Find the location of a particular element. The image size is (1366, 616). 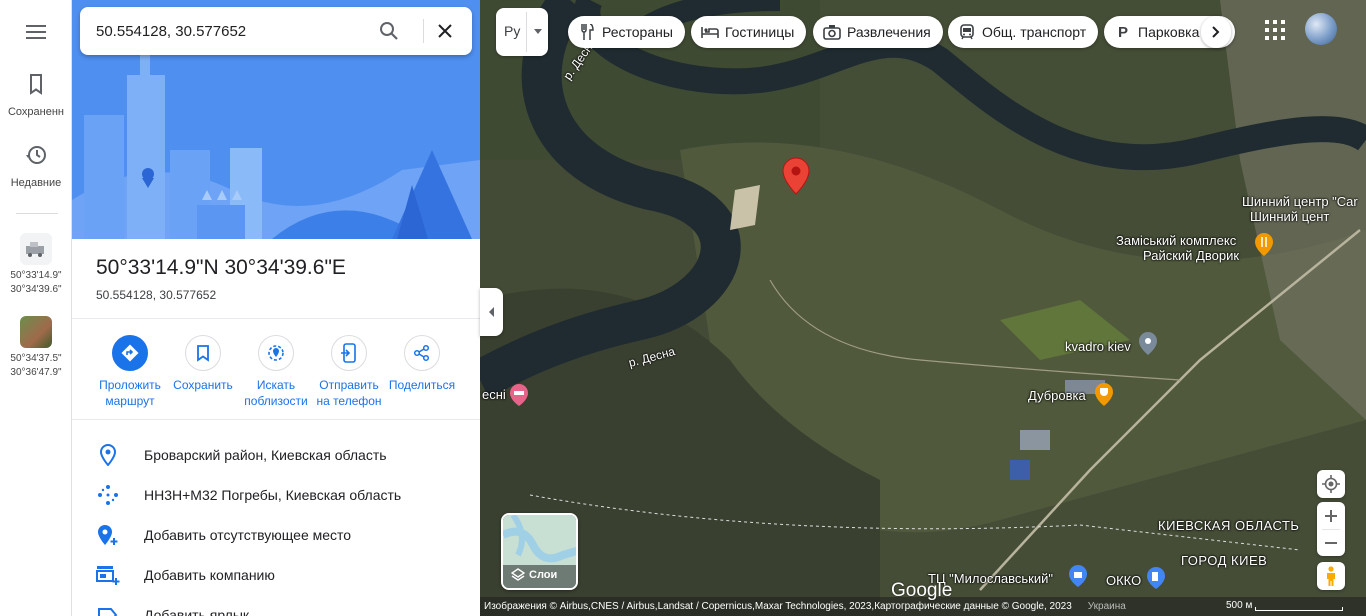

add-business-row: Добавить компанию is located at coordinates (276, 575).